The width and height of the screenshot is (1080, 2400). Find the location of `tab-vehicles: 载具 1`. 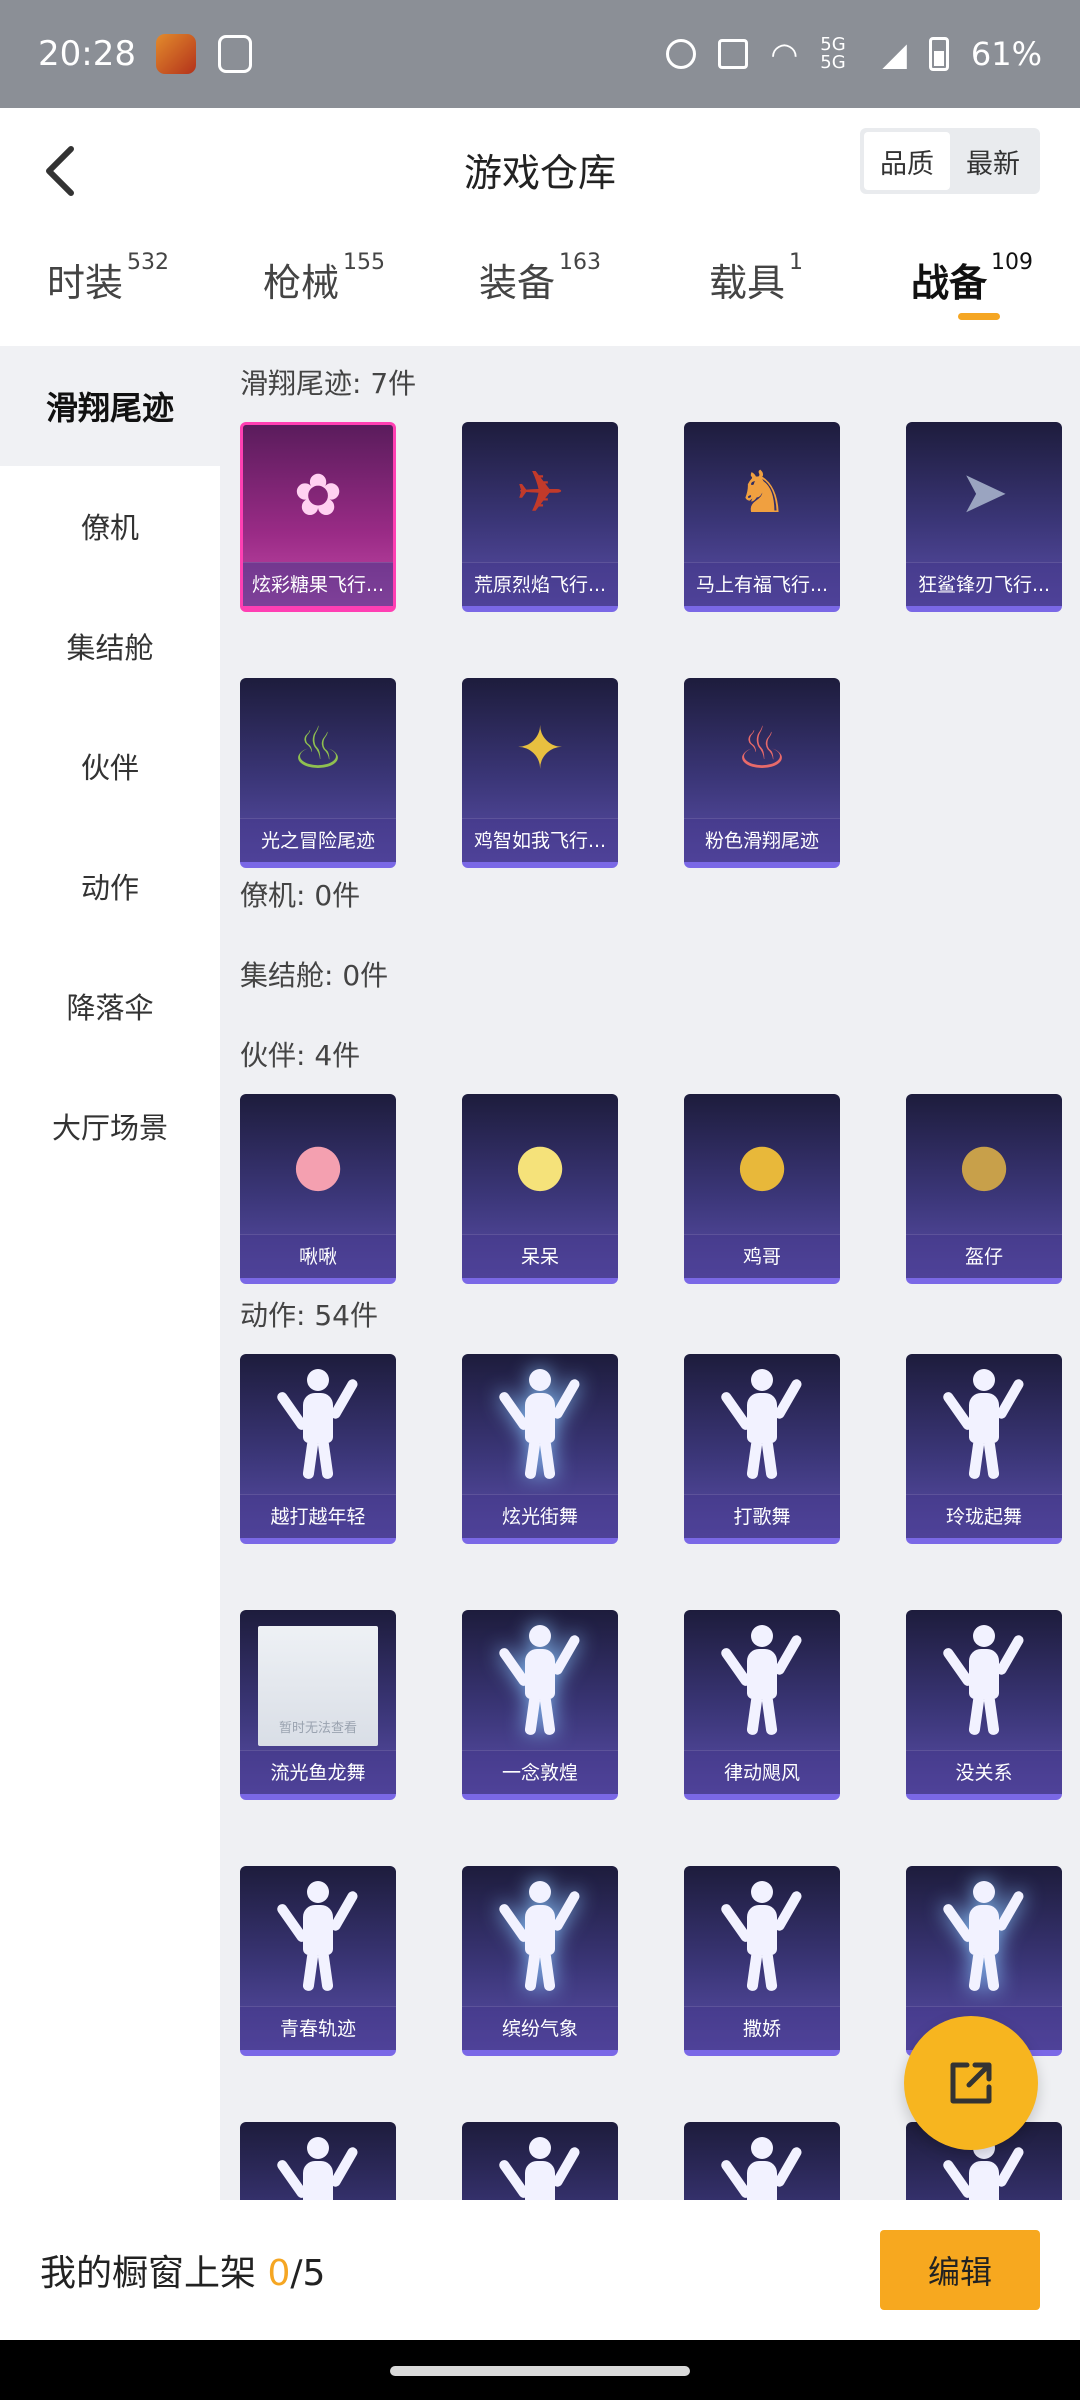

tab-vehicles: 载具 1 is located at coordinates (756, 292).